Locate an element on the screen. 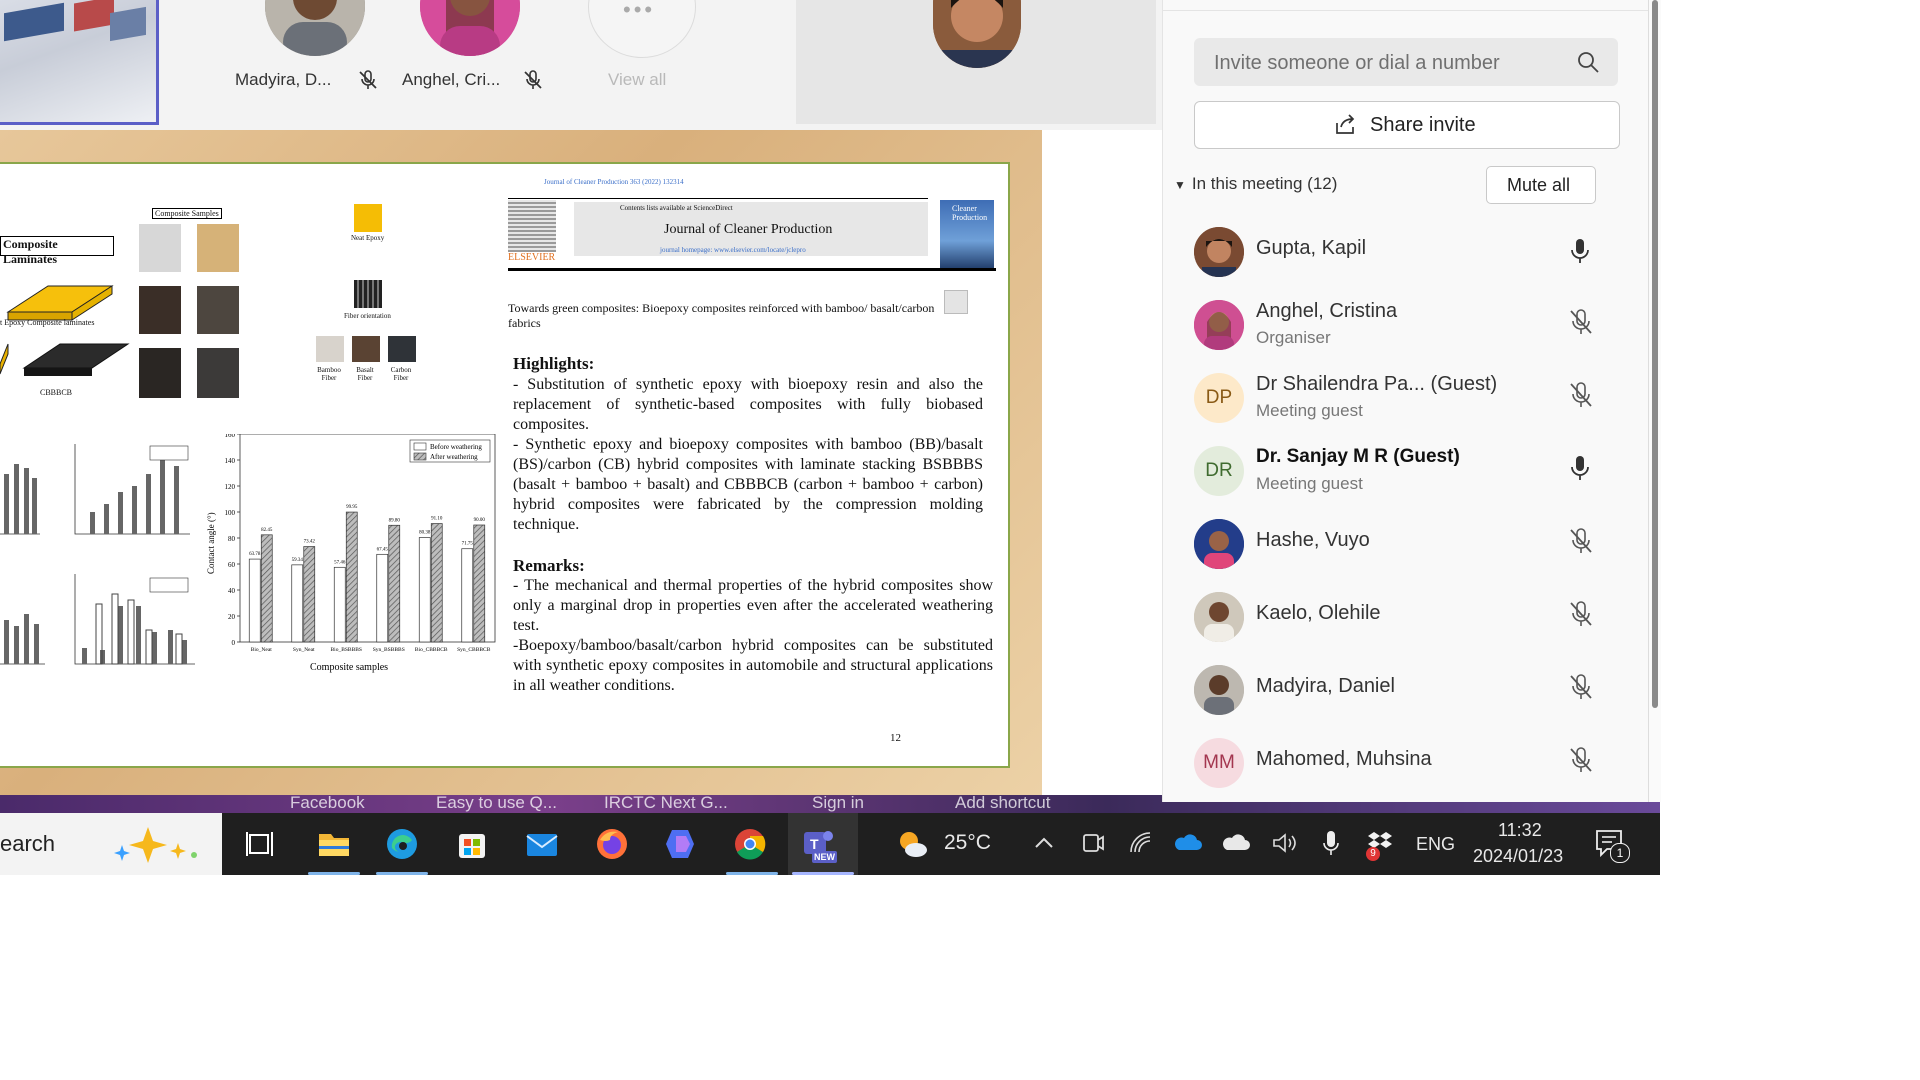 Image resolution: width=1920 pixels, height=1080 pixels. share-invite-button: Share invite is located at coordinates (1407, 125).